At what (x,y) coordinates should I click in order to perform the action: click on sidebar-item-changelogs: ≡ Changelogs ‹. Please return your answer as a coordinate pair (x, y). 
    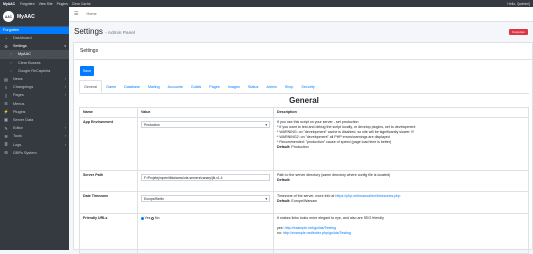
    Looking at the image, I should click on (34, 87).